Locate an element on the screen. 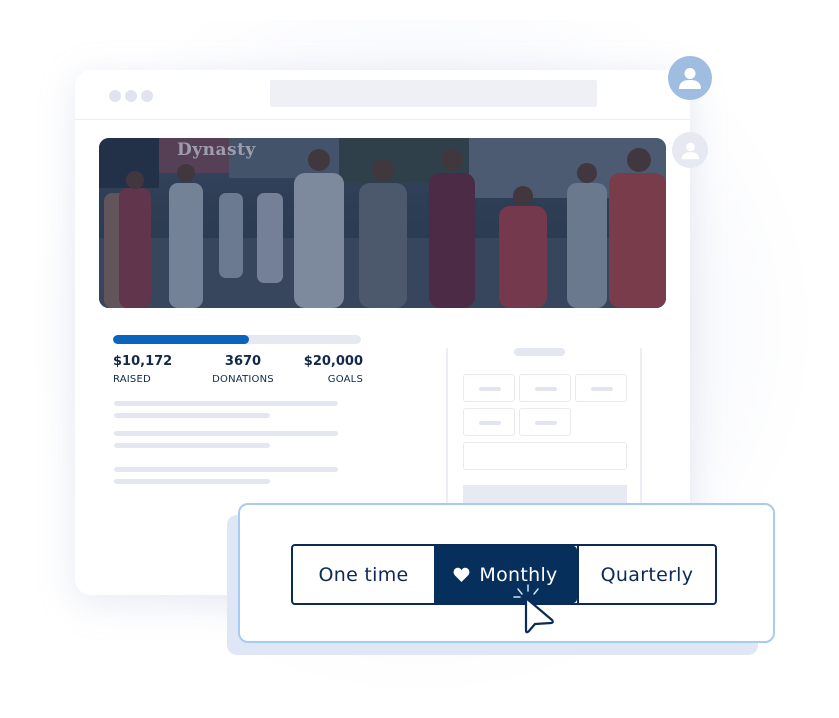  stat-goal-value: $20,000 is located at coordinates (333, 361).